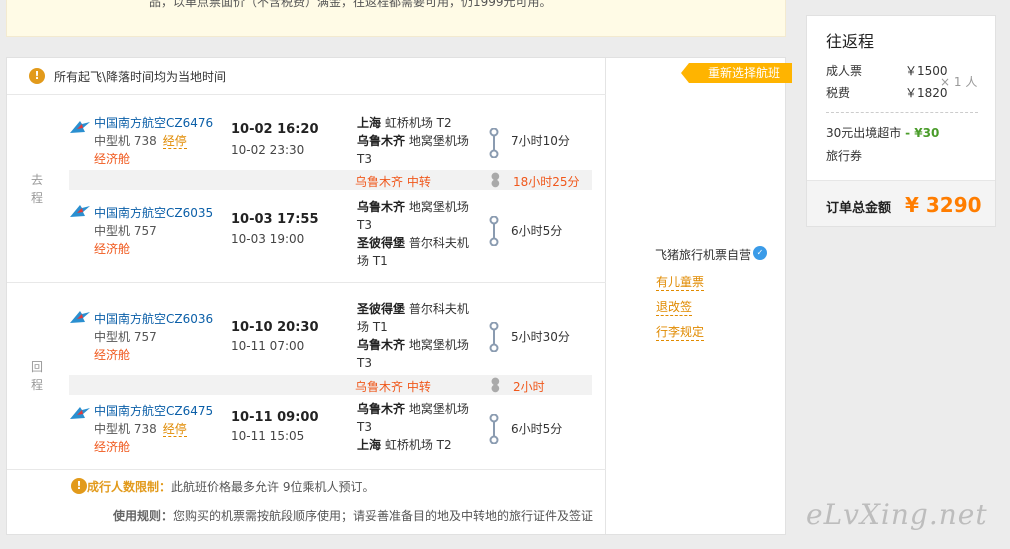  I want to click on route-info: 乌鲁木齐 地窝堡机场 T3 上海 虹桥机场 T2, so click(416, 427).